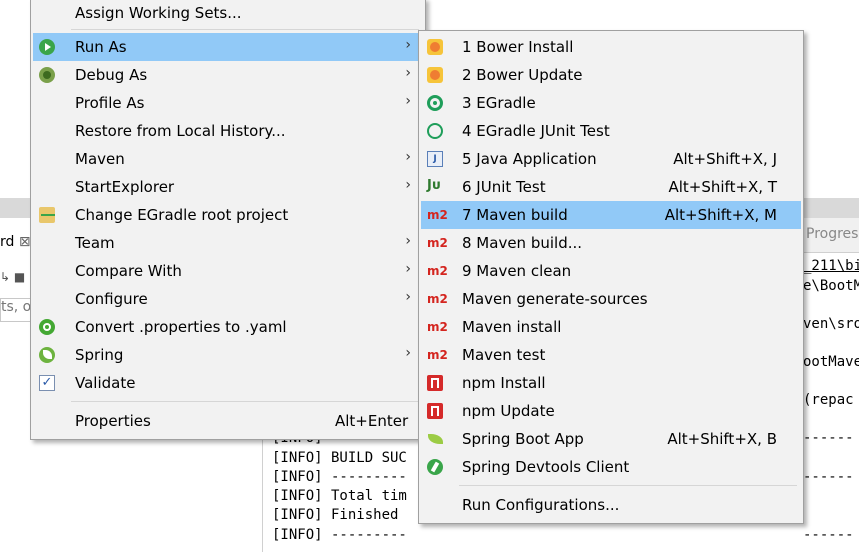 The height and width of the screenshot is (552, 859). I want to click on menu-item-label: npm Install, so click(504, 383).